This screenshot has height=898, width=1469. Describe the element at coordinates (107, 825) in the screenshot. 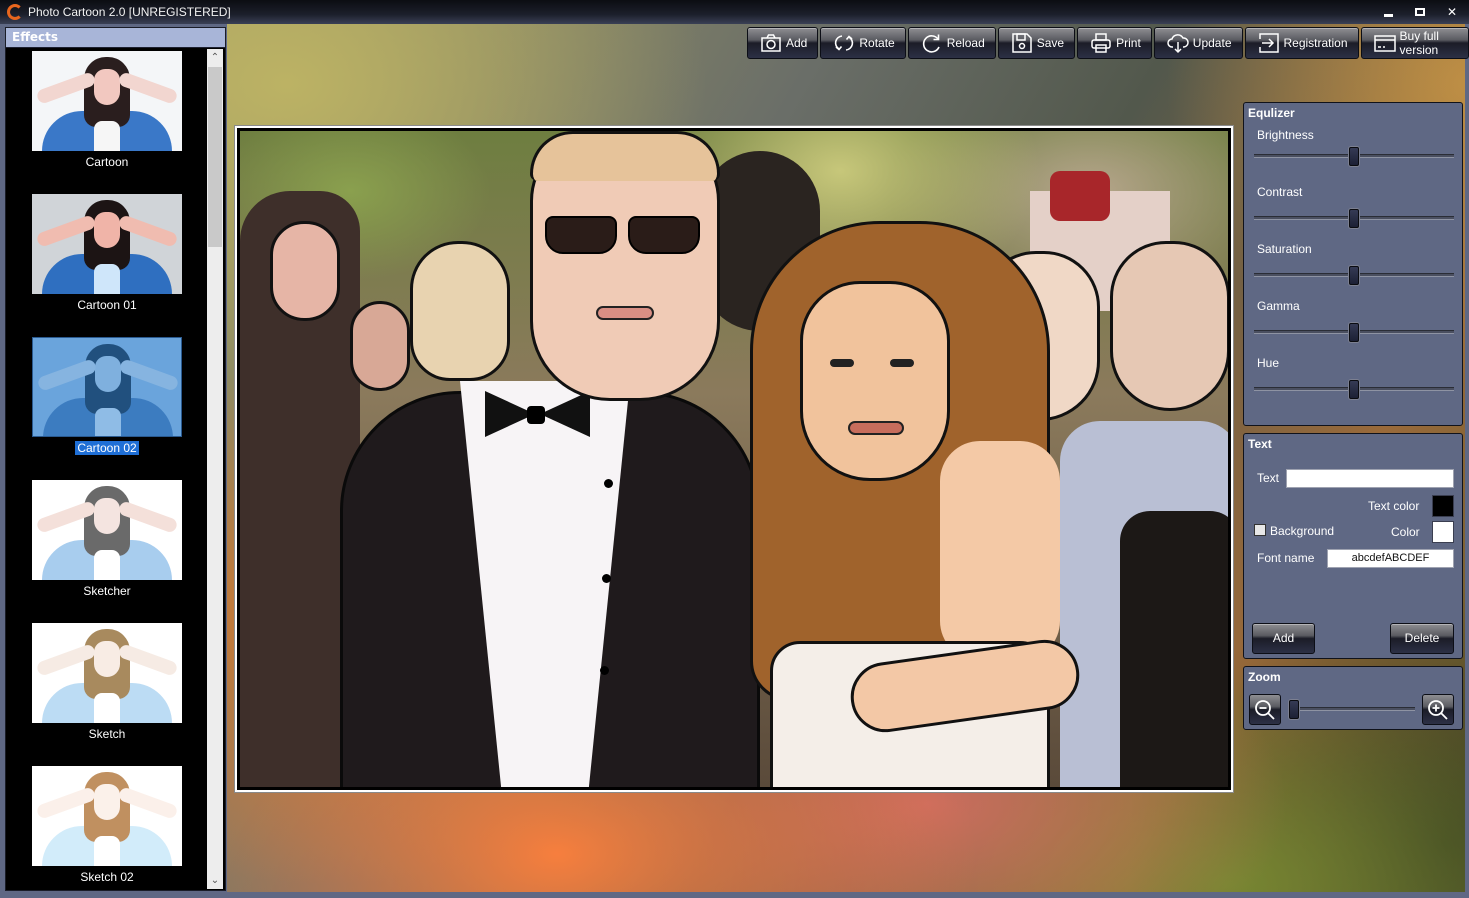

I see `effect-item-sketch-02: Sketch 02` at that location.